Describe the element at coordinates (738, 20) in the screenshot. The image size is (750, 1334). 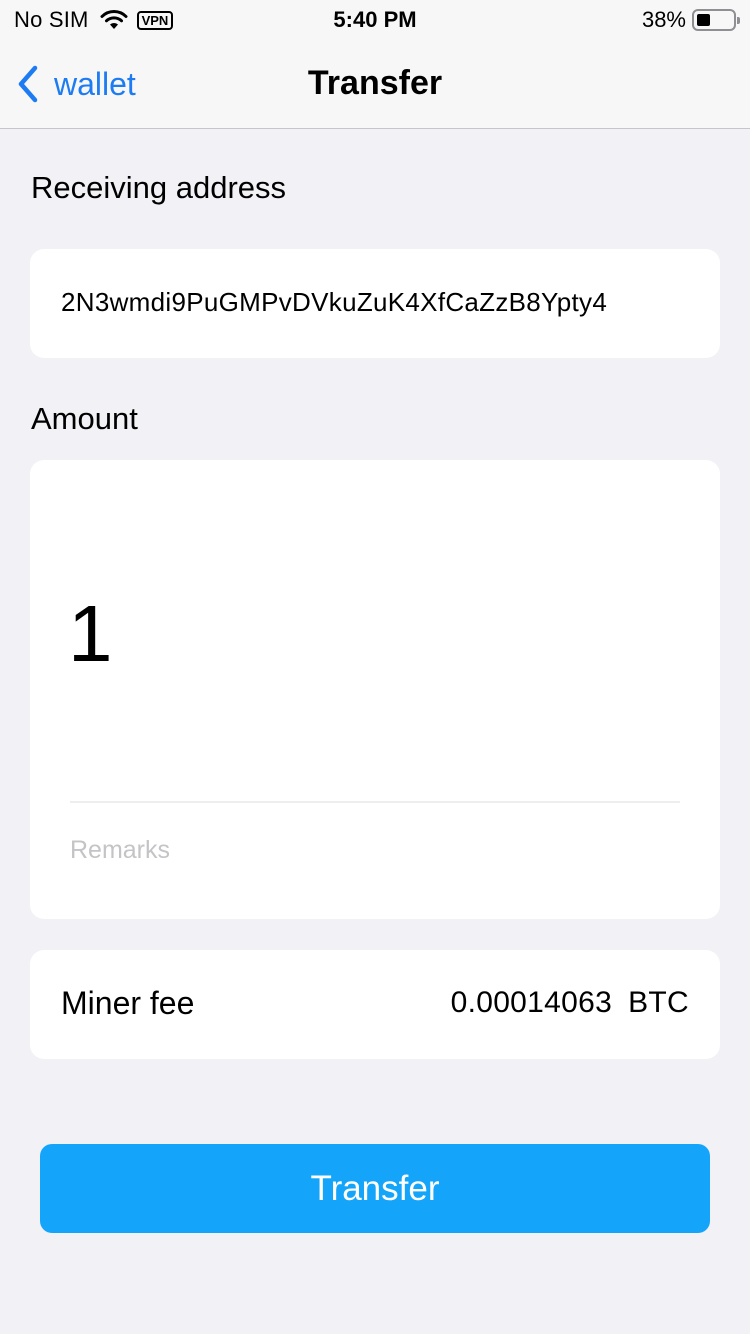
I see `battery-tip` at that location.